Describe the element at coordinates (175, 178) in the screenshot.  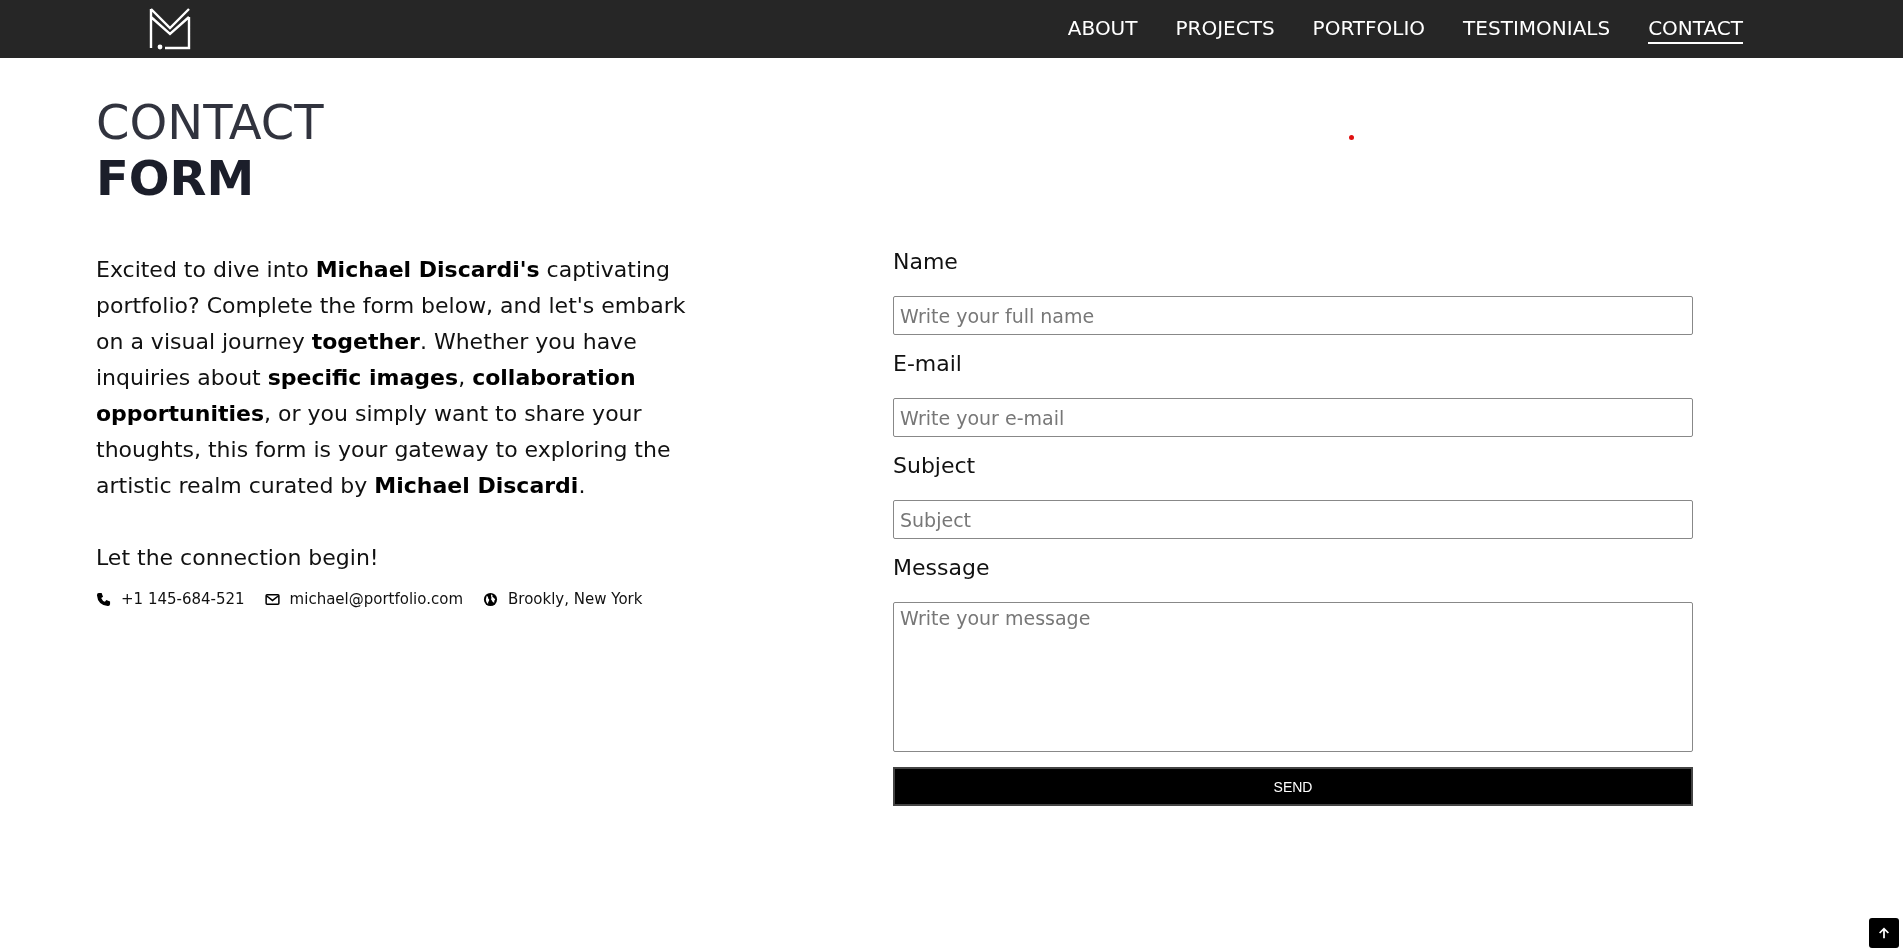
I see `heading-bold-text: FORM` at that location.